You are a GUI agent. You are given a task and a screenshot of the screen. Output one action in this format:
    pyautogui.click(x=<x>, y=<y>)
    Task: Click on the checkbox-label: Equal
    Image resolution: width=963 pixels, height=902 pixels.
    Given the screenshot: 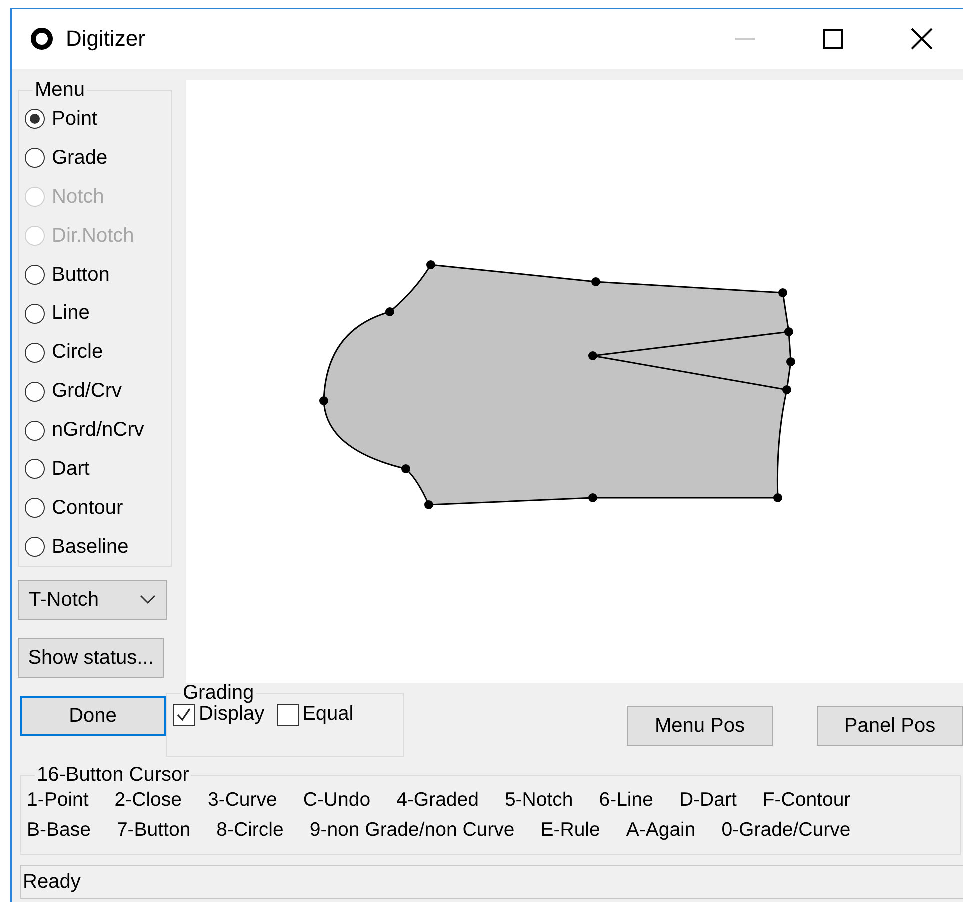 What is the action you would take?
    pyautogui.click(x=328, y=714)
    